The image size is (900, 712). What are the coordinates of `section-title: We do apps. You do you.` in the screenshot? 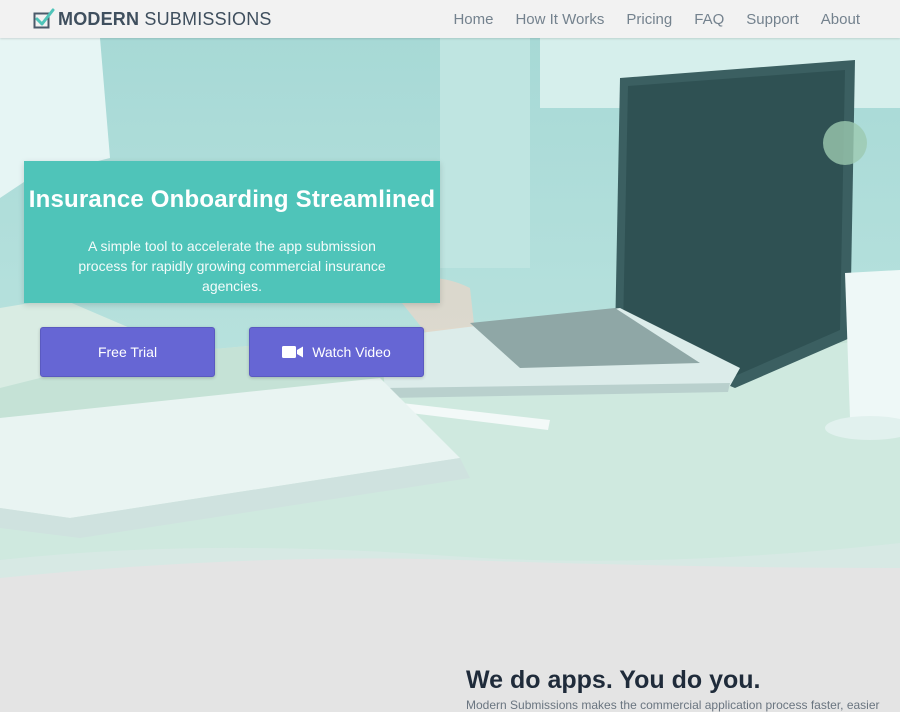 It's located at (613, 680).